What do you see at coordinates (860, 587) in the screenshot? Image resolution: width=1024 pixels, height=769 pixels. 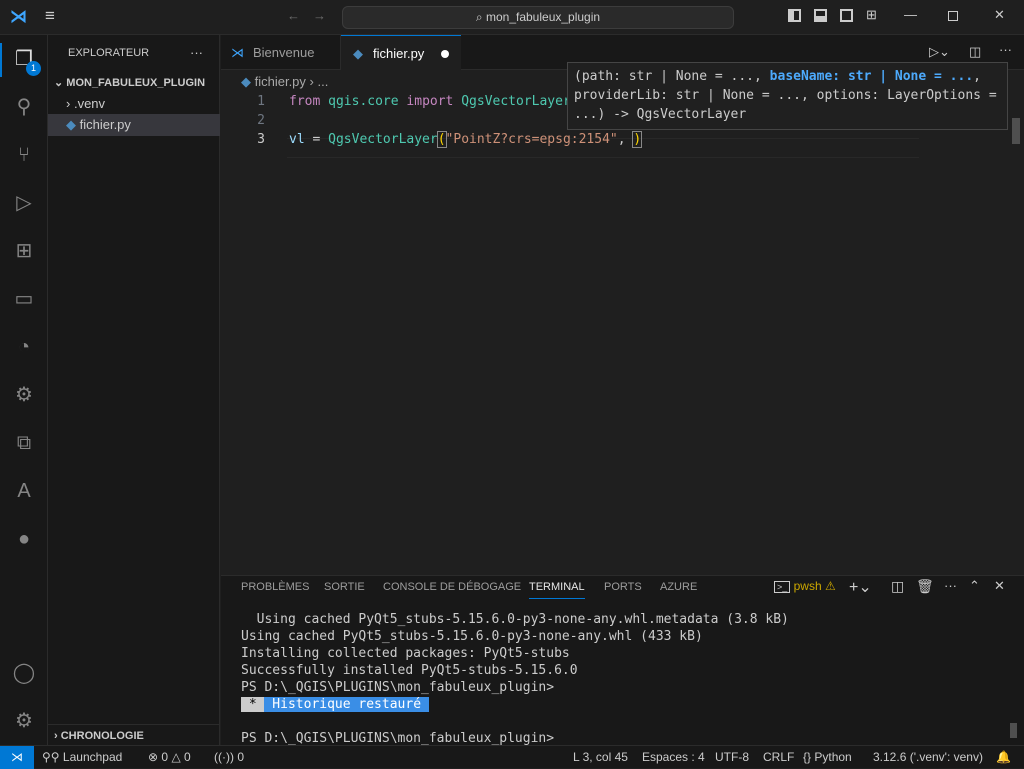 I see `new-terminal-icon: +⌄` at bounding box center [860, 587].